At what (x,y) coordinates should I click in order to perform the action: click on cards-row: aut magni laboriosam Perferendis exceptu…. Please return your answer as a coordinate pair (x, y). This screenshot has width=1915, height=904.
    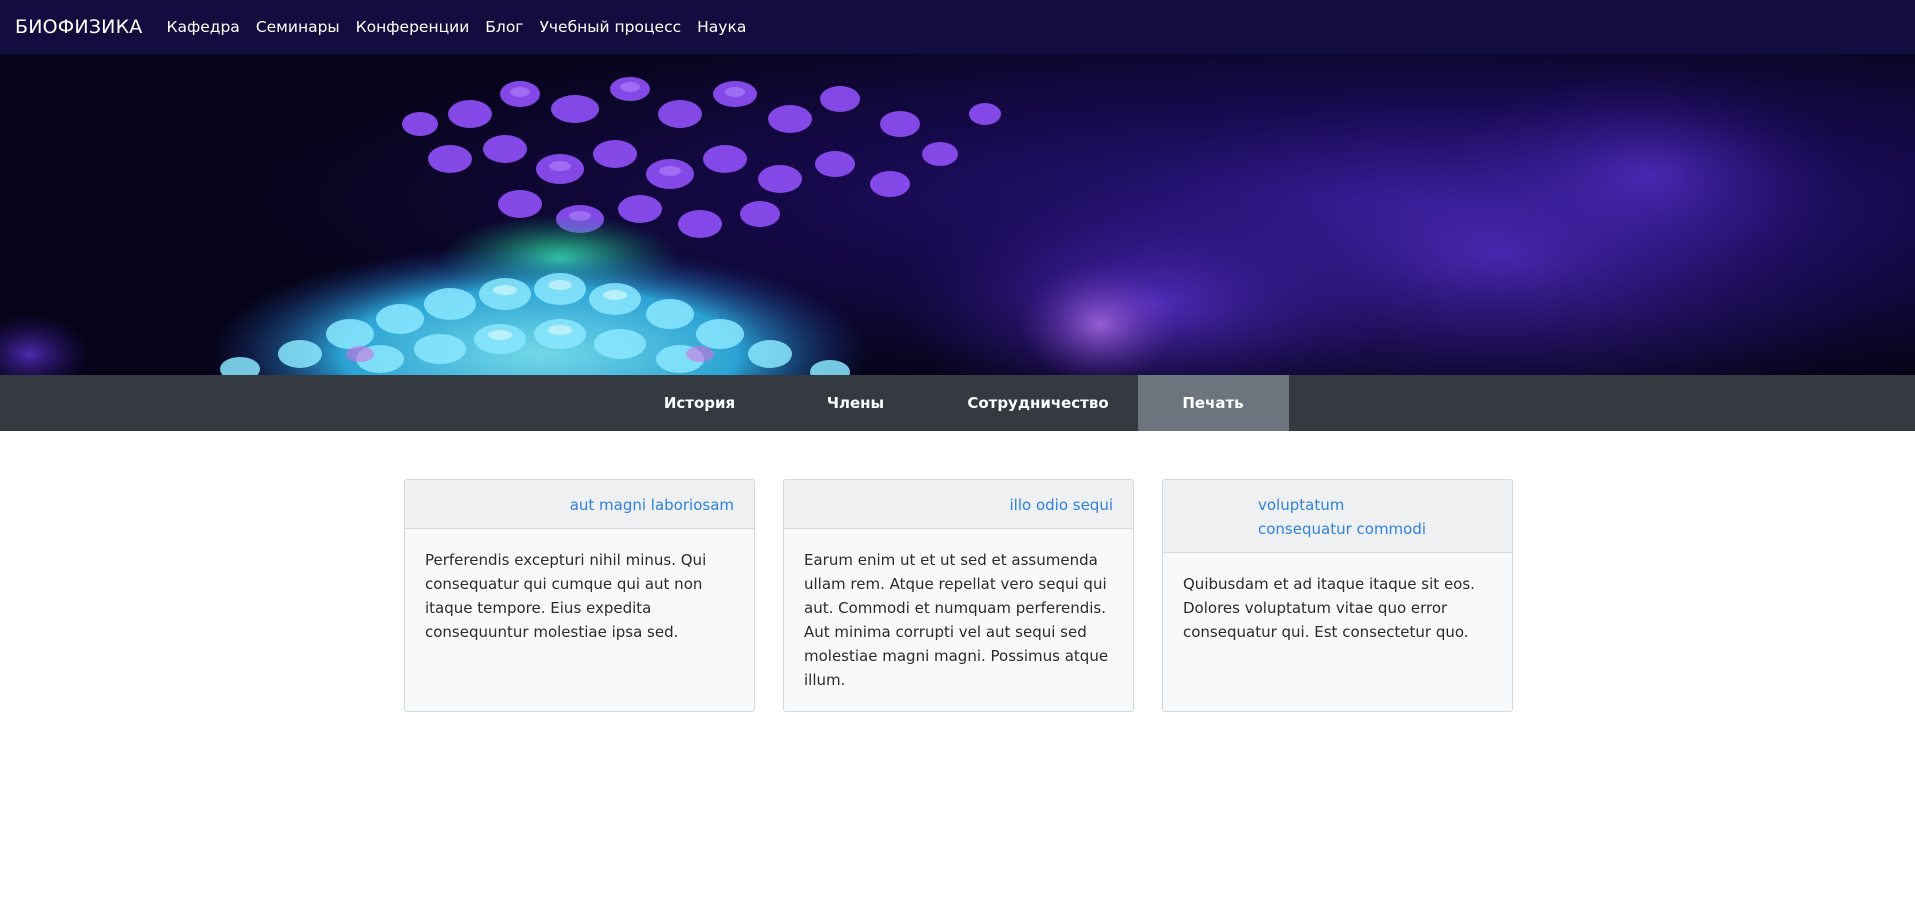
    Looking at the image, I should click on (959, 595).